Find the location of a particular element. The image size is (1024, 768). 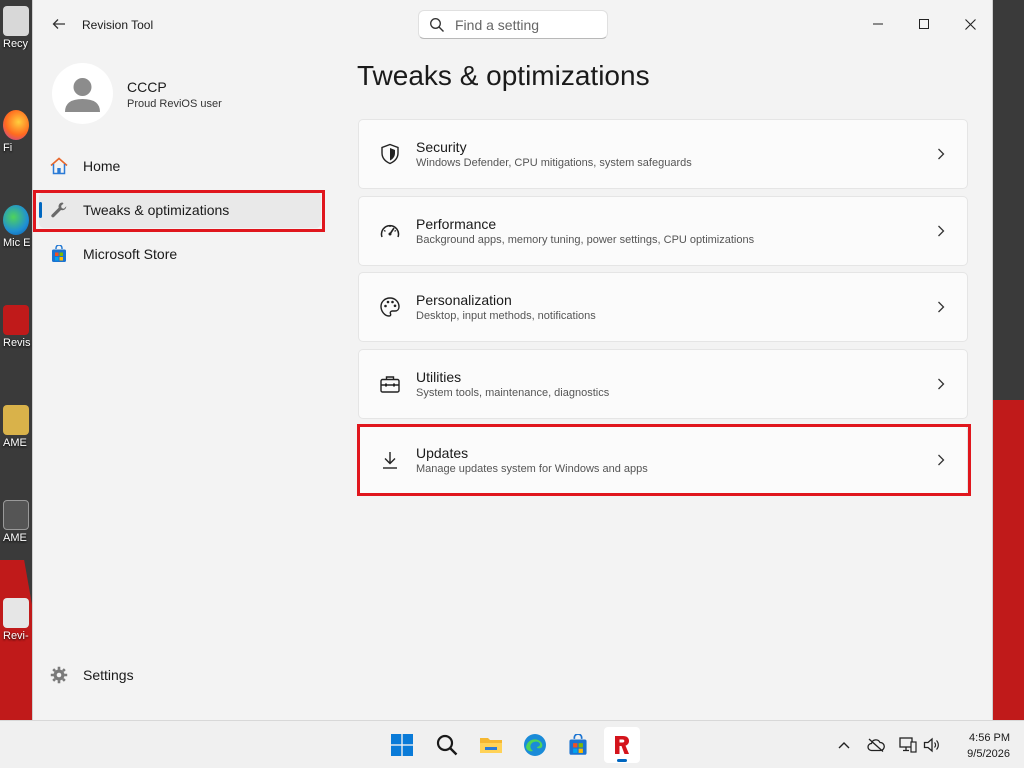

user-icon is located at coordinates (82, 95).